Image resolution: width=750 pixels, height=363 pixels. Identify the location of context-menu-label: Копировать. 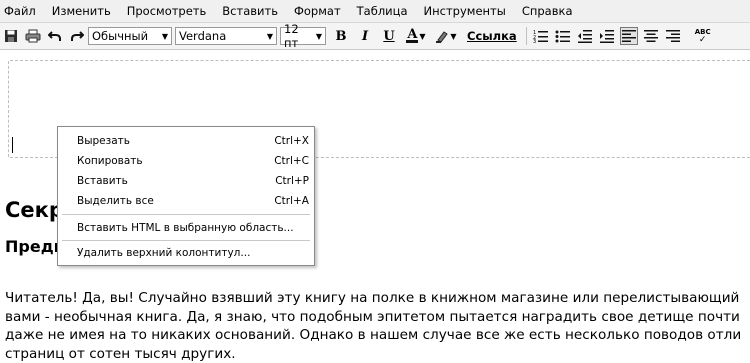
(110, 161).